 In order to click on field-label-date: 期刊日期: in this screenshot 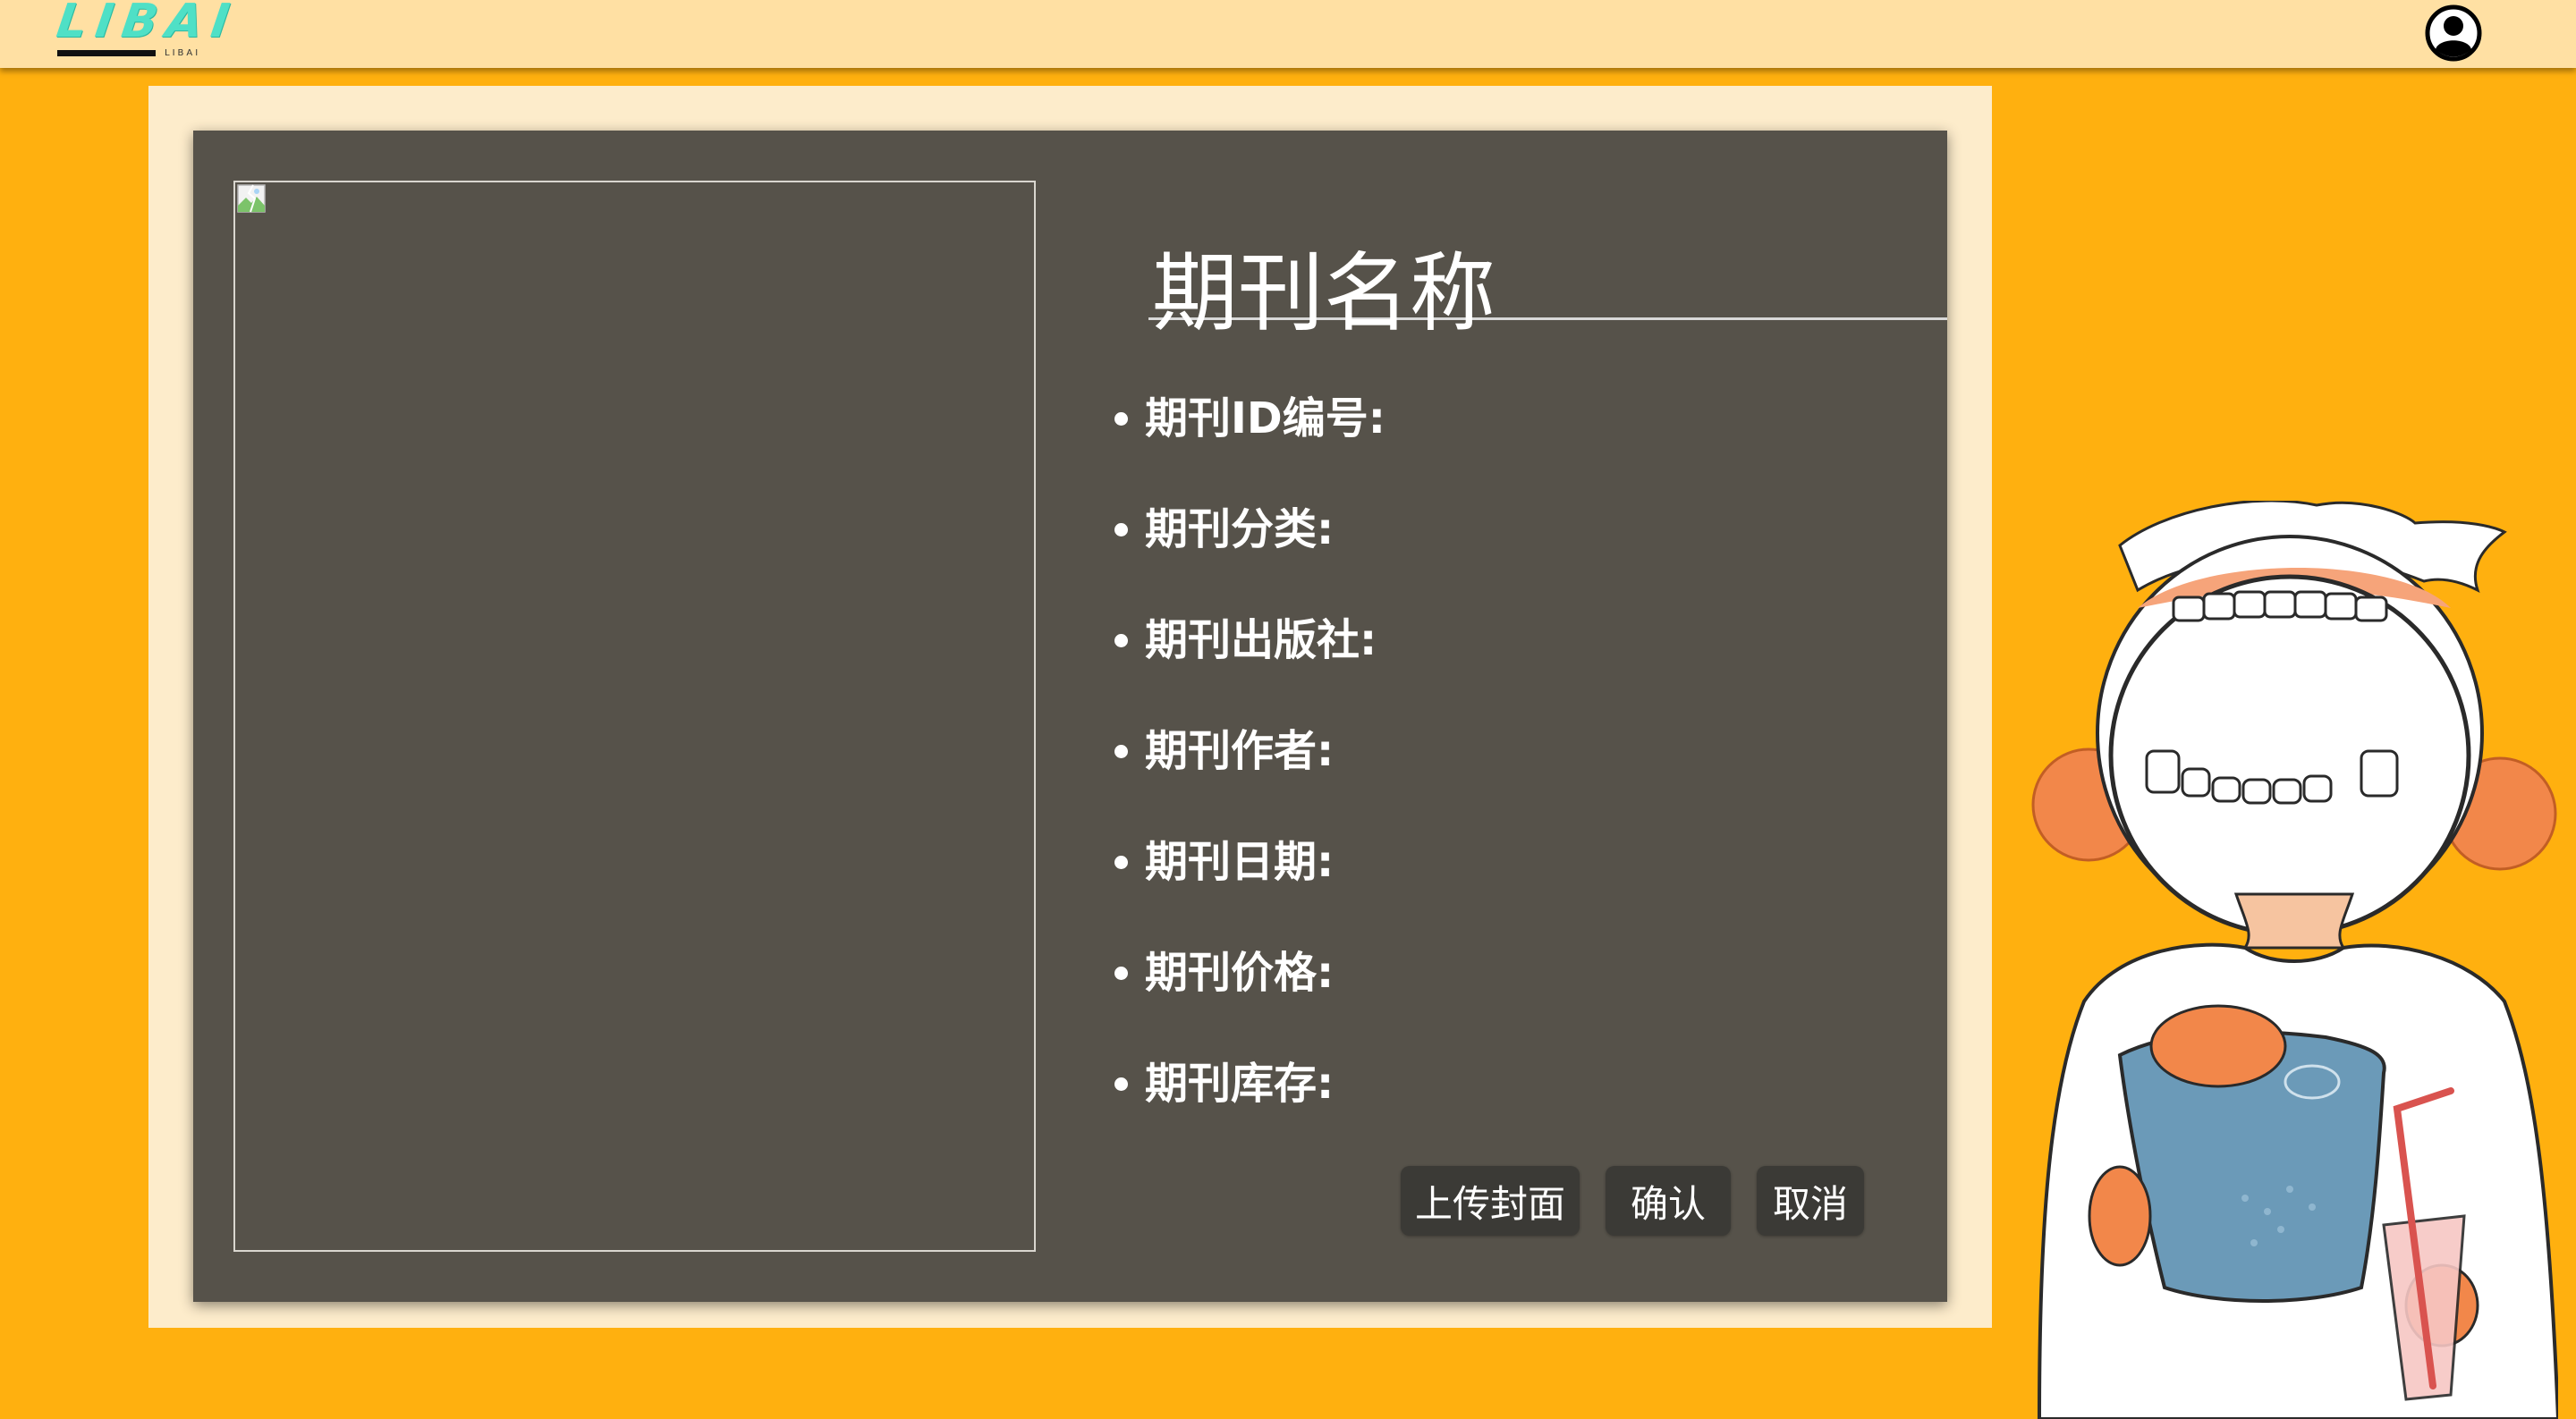, I will do `click(1240, 862)`.